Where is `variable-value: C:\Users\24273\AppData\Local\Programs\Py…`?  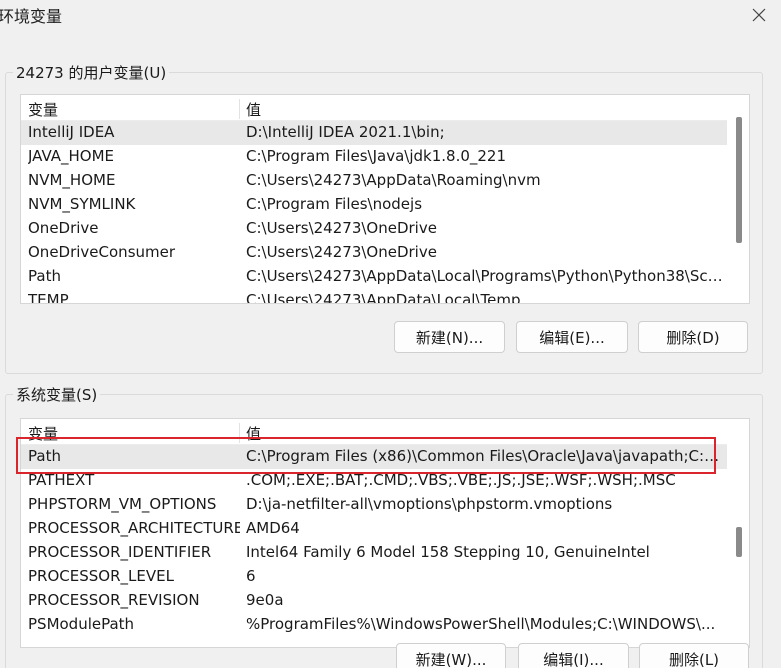 variable-value: C:\Users\24273\AppData\Local\Programs\Py… is located at coordinates (484, 276).